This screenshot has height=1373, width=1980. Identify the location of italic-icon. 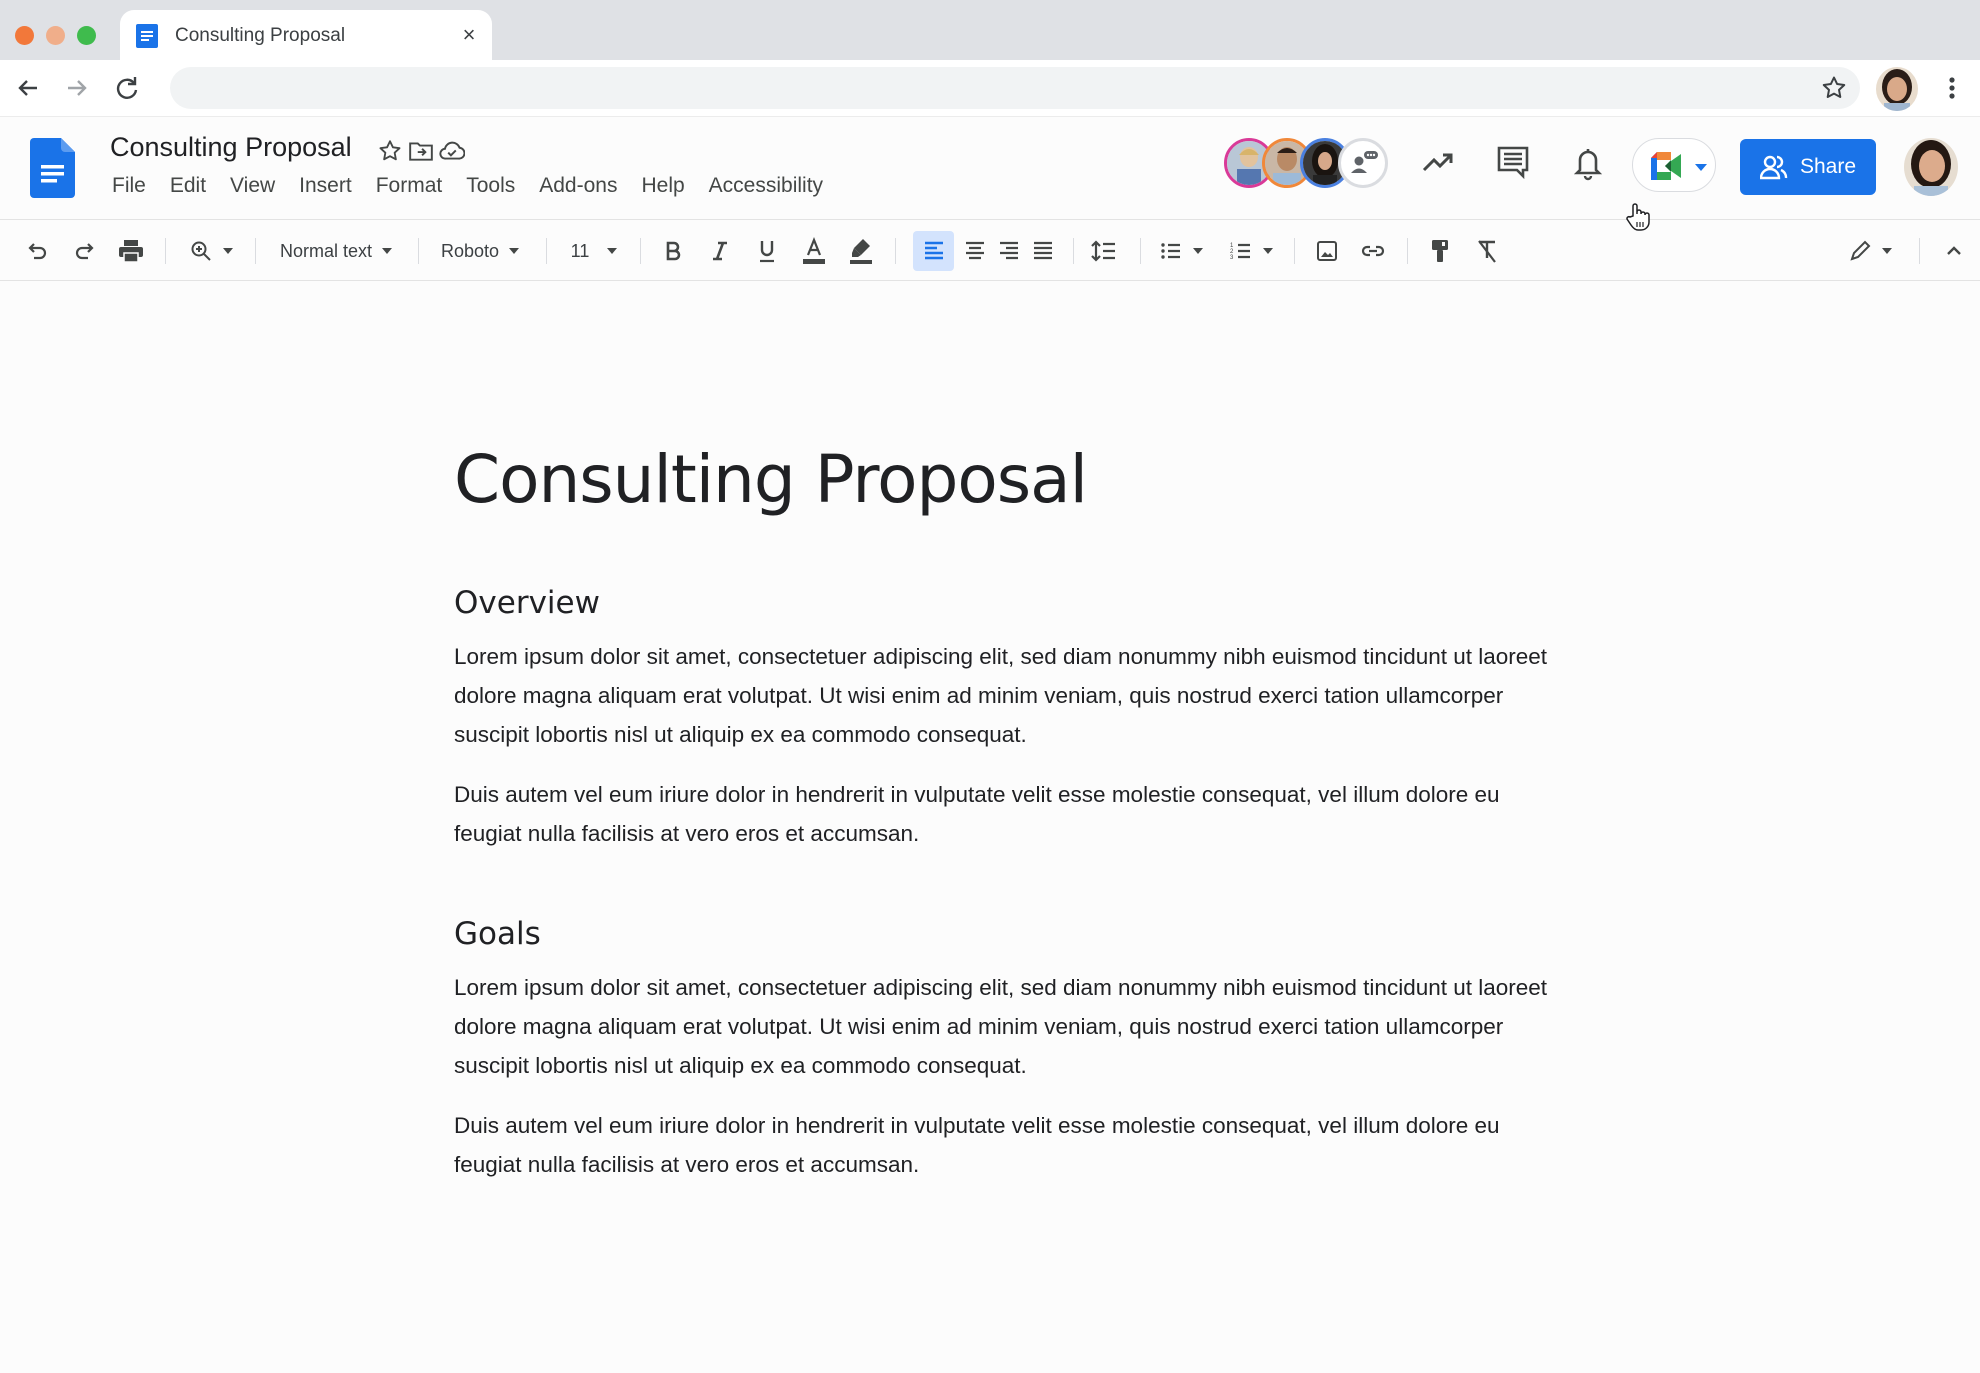
(720, 251).